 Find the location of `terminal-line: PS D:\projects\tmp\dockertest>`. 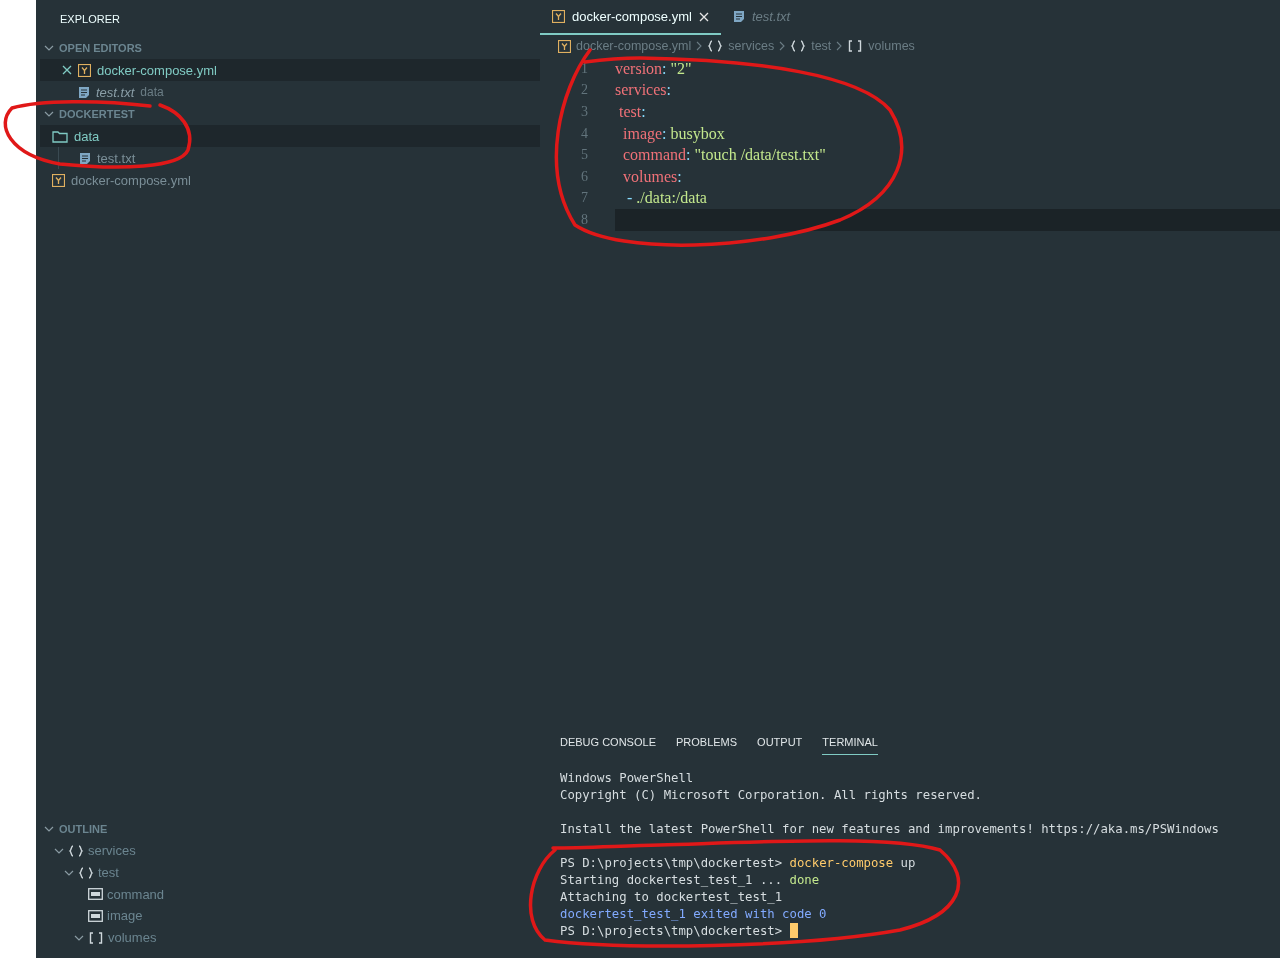

terminal-line: PS D:\projects\tmp\dockertest> is located at coordinates (672, 930).